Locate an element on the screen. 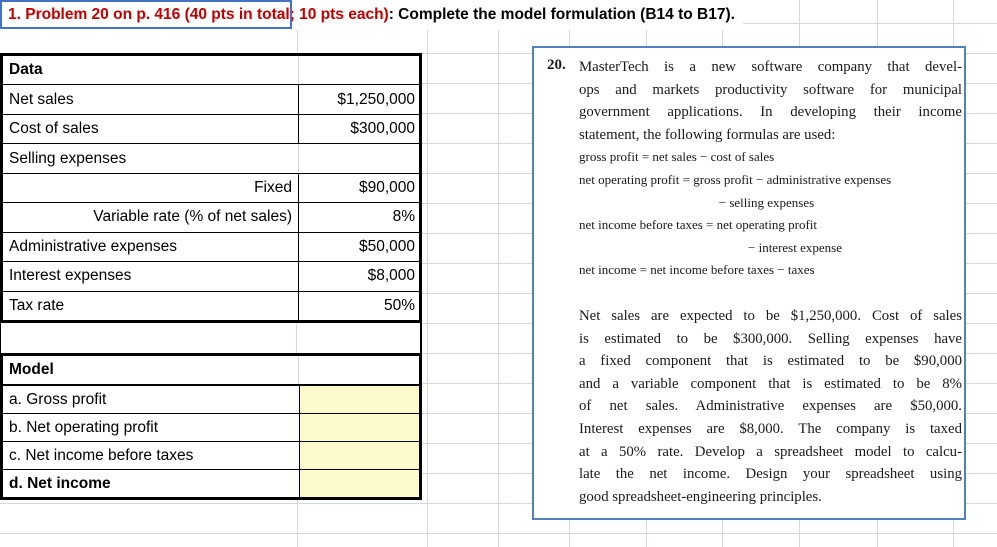 This screenshot has height=547, width=997. table-row: Data is located at coordinates (211, 70).